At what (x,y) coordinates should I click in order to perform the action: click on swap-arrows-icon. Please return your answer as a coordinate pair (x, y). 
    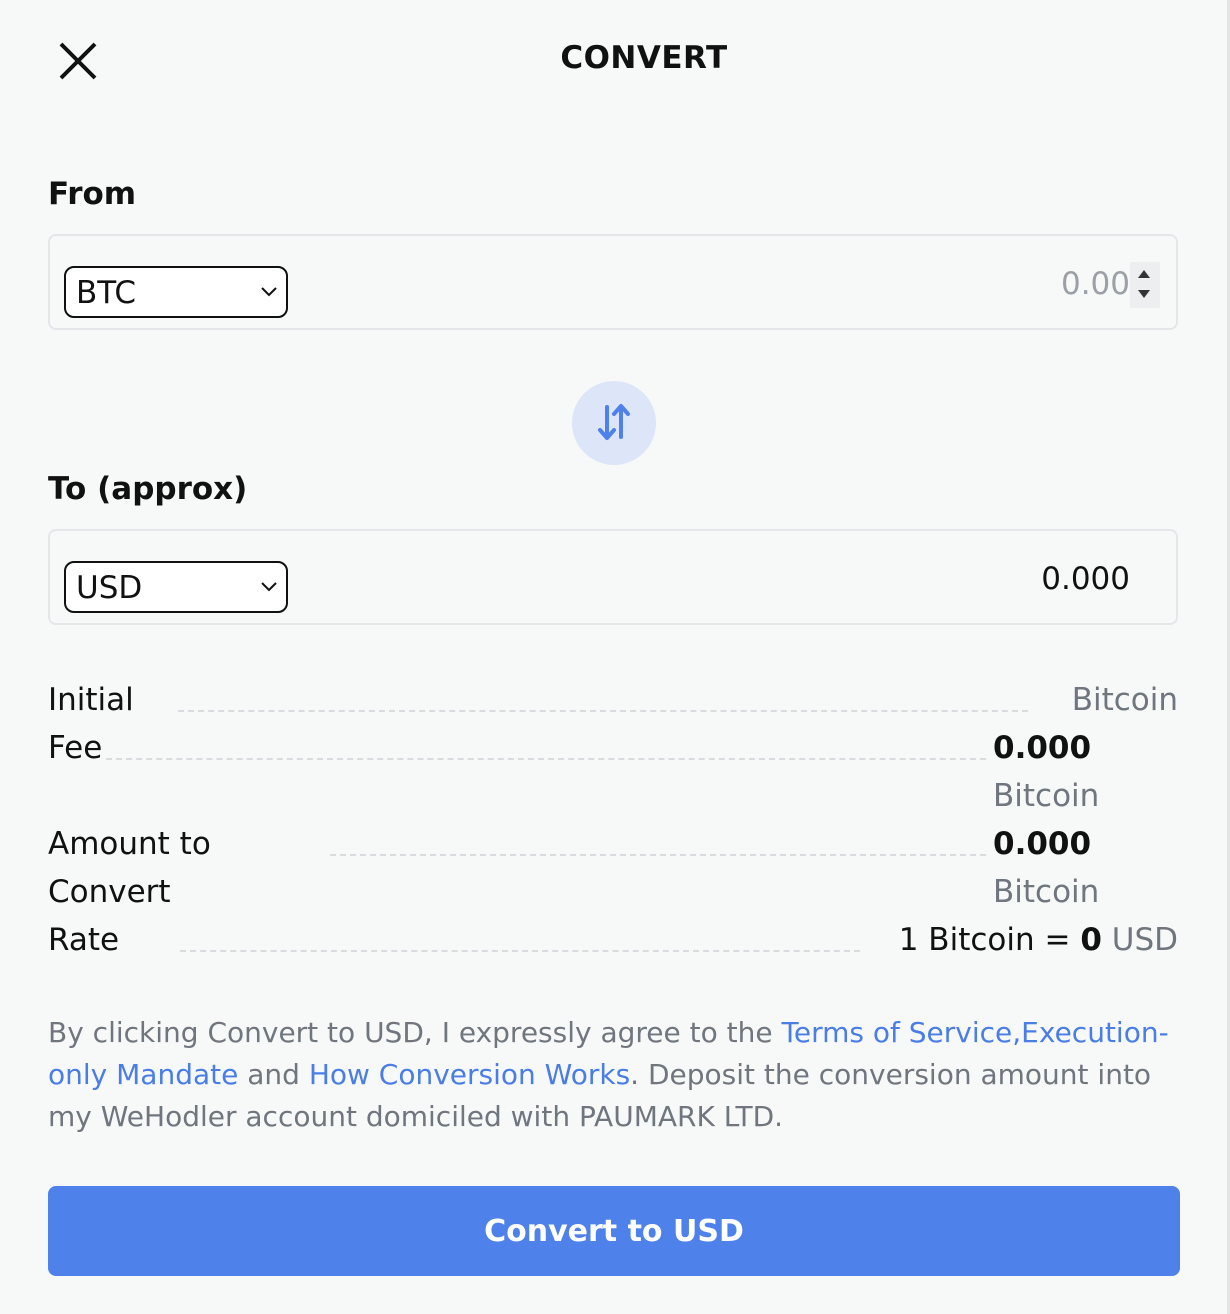
    Looking at the image, I should click on (614, 422).